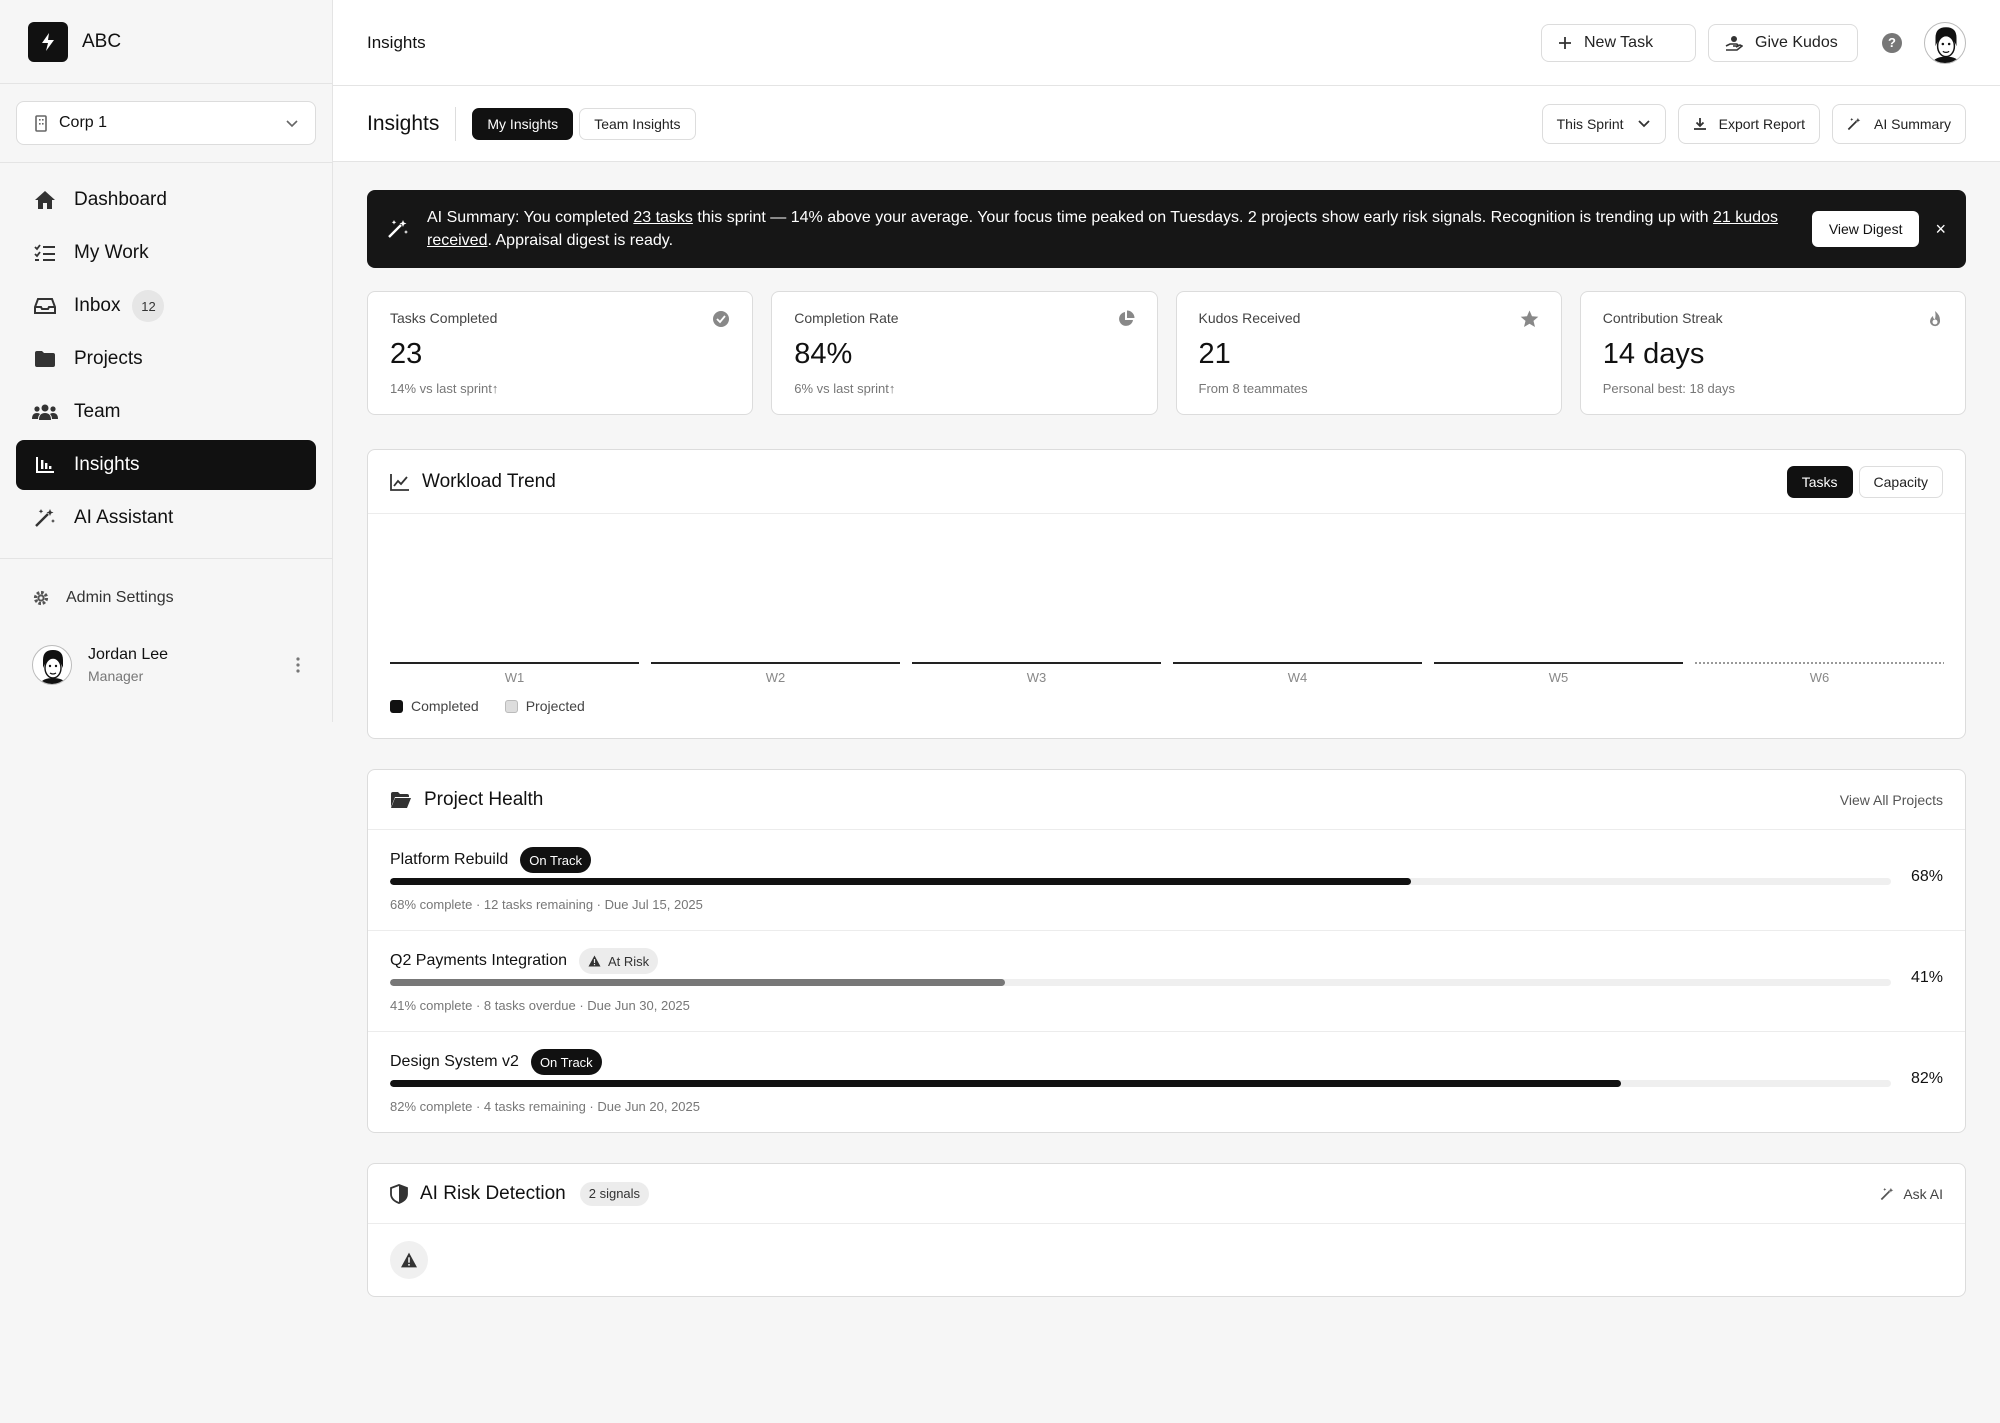 This screenshot has width=2000, height=1423. What do you see at coordinates (493, 1193) in the screenshot?
I see `card-title: AI Risk Detection` at bounding box center [493, 1193].